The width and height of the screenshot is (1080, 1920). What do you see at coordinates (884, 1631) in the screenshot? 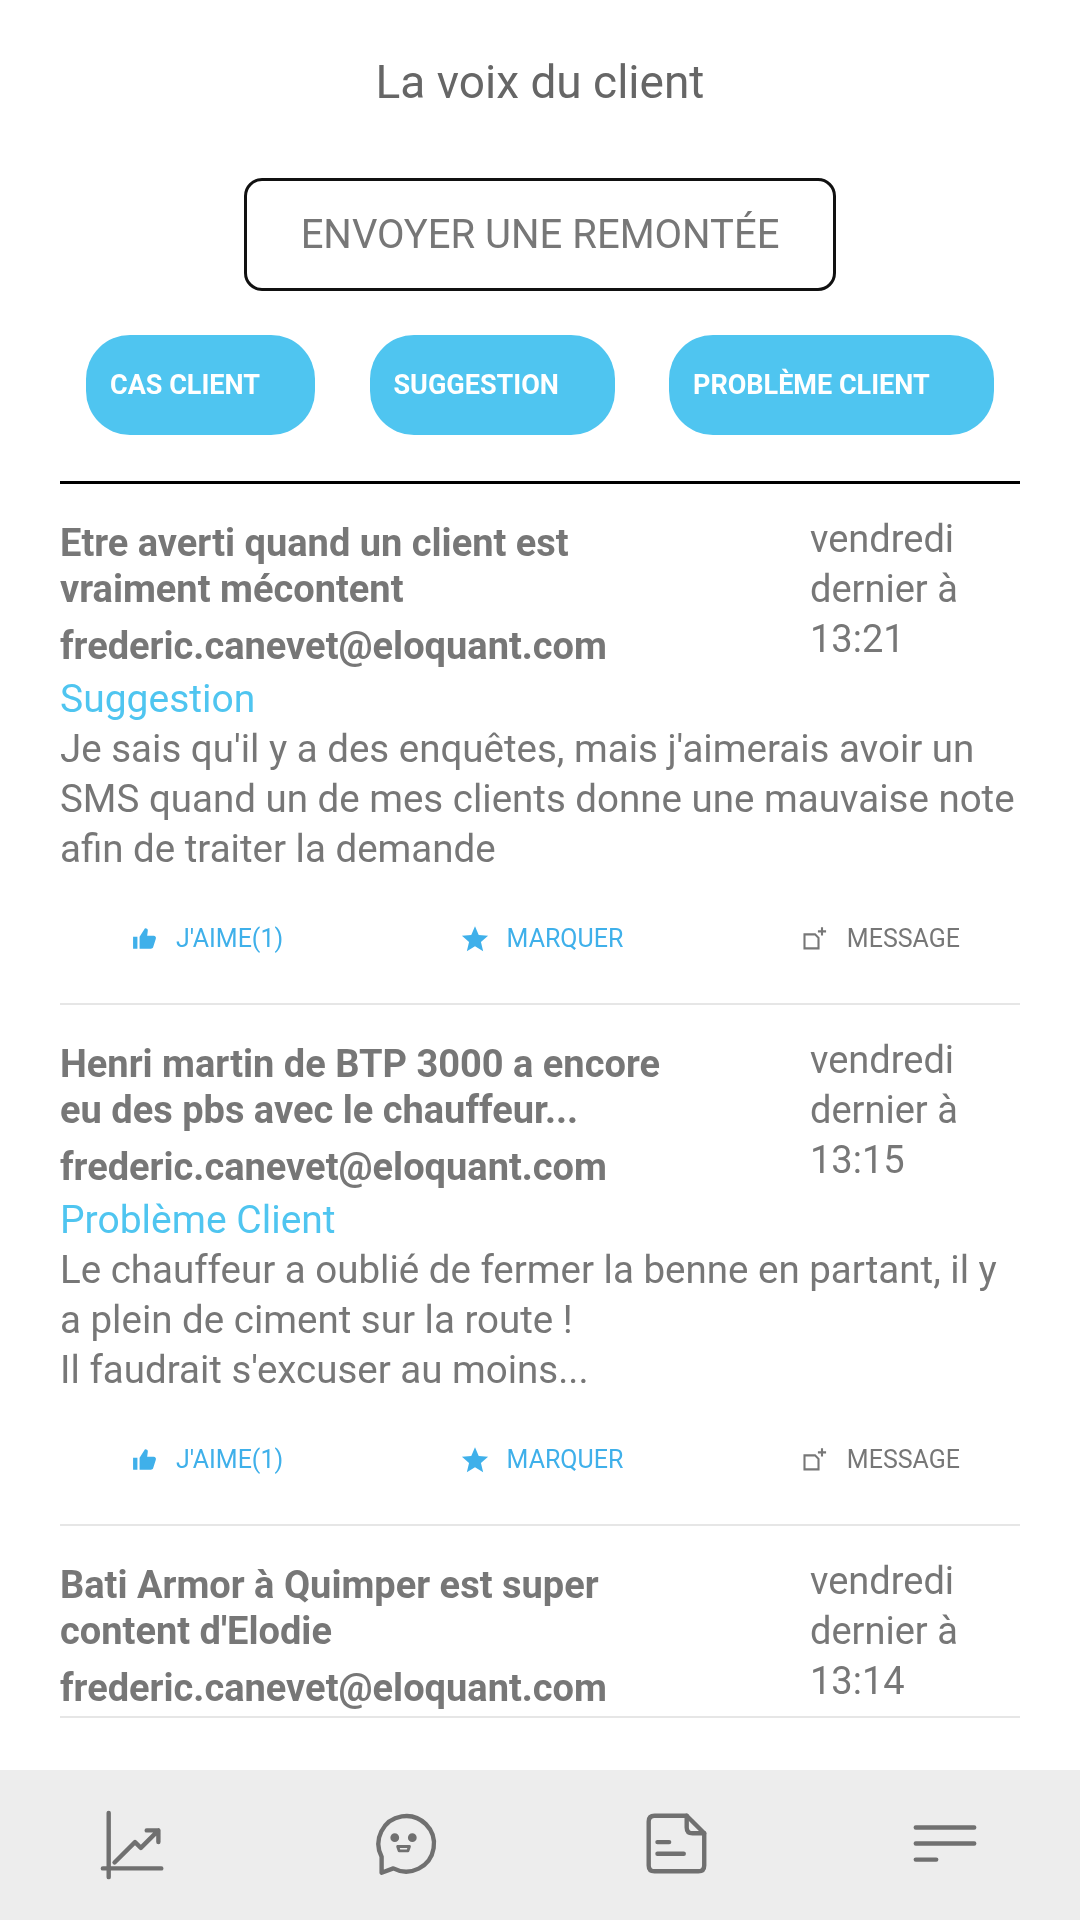
I see `post-date: vendredi dernier à 13:14` at bounding box center [884, 1631].